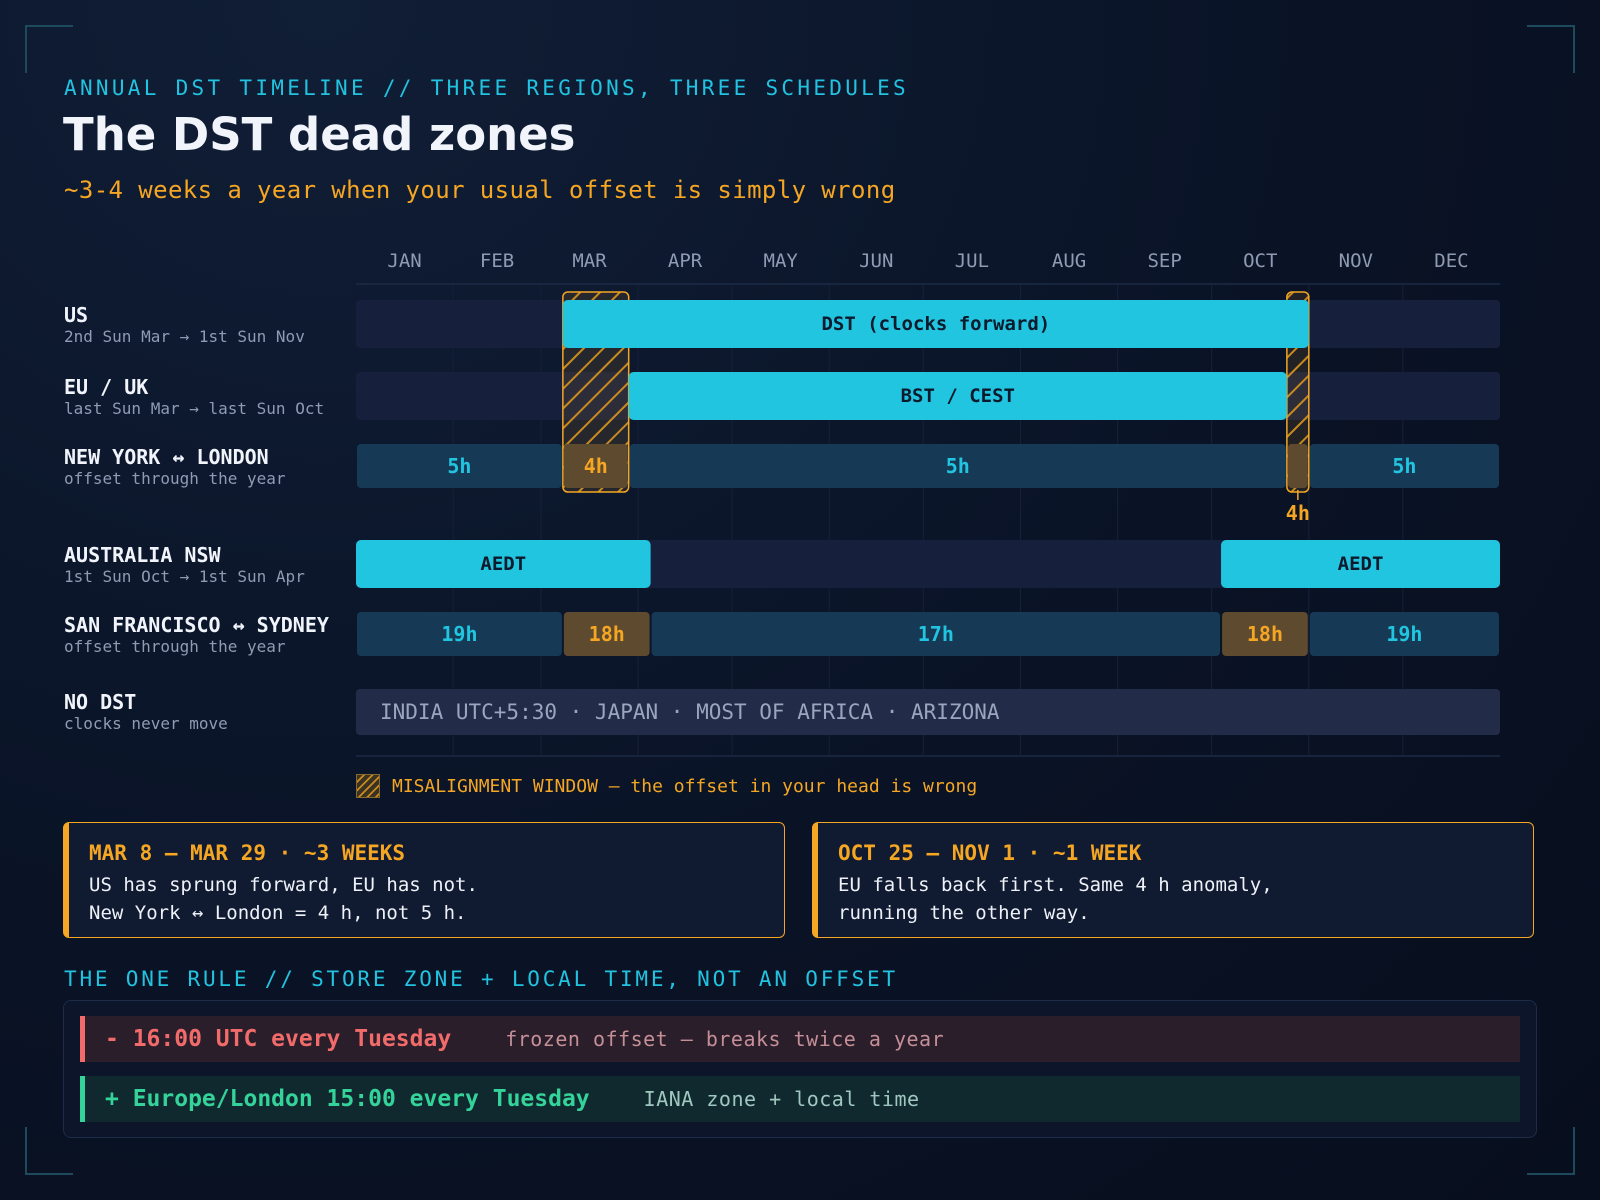 The width and height of the screenshot is (1600, 1200). Describe the element at coordinates (876, 261) in the screenshot. I see `month-label: JUN` at that location.